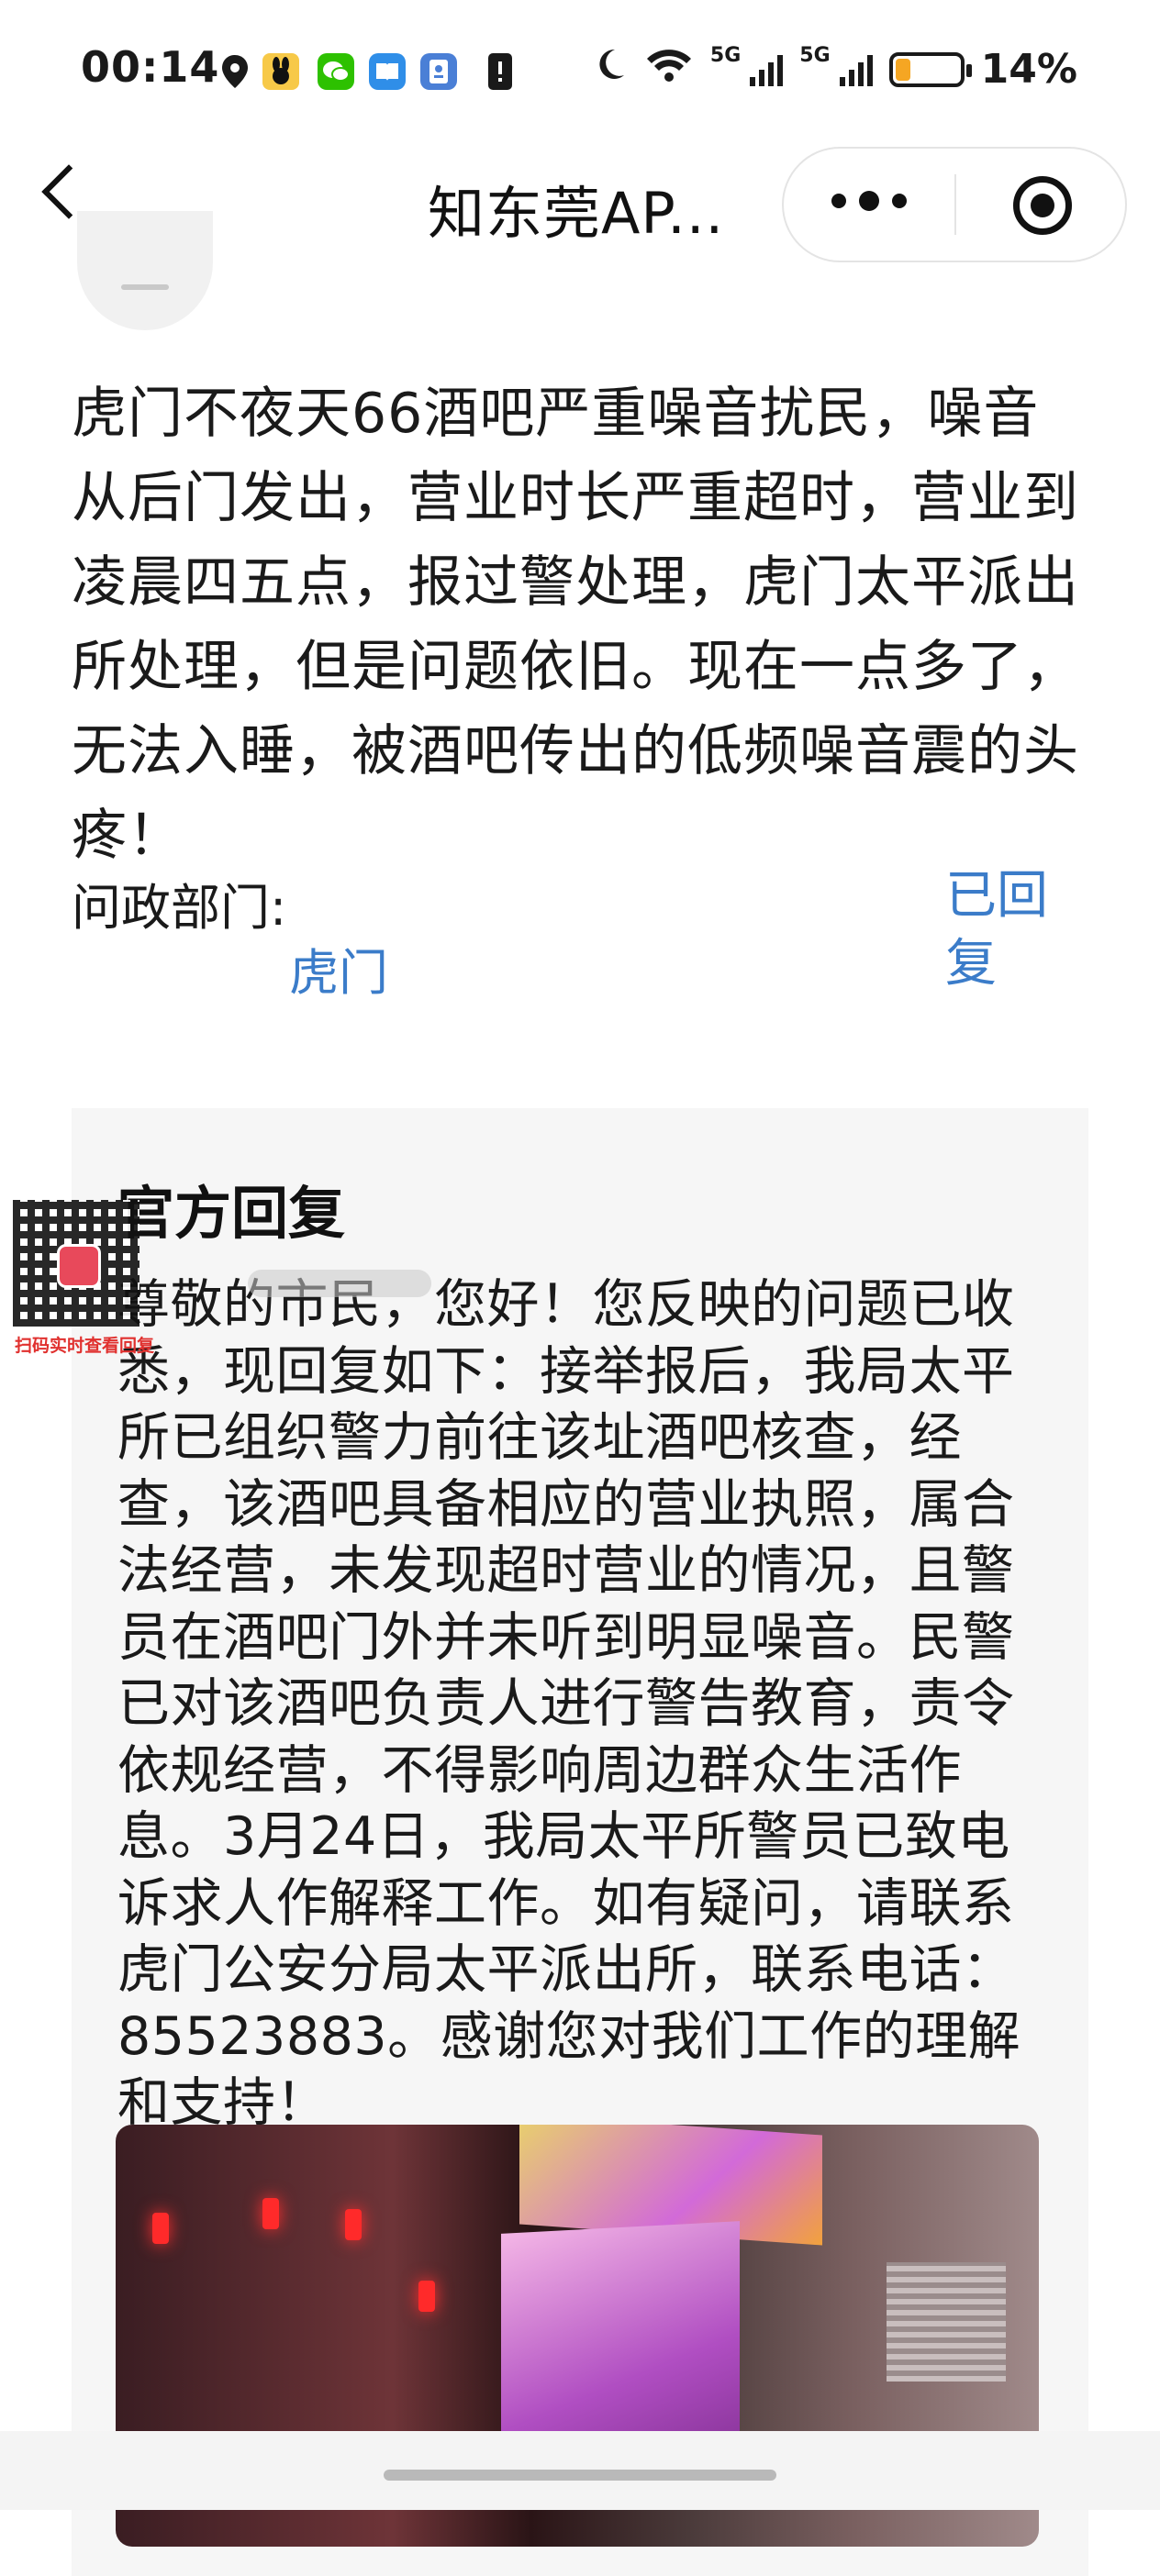  Describe the element at coordinates (1042, 205) in the screenshot. I see `target-icon` at that location.